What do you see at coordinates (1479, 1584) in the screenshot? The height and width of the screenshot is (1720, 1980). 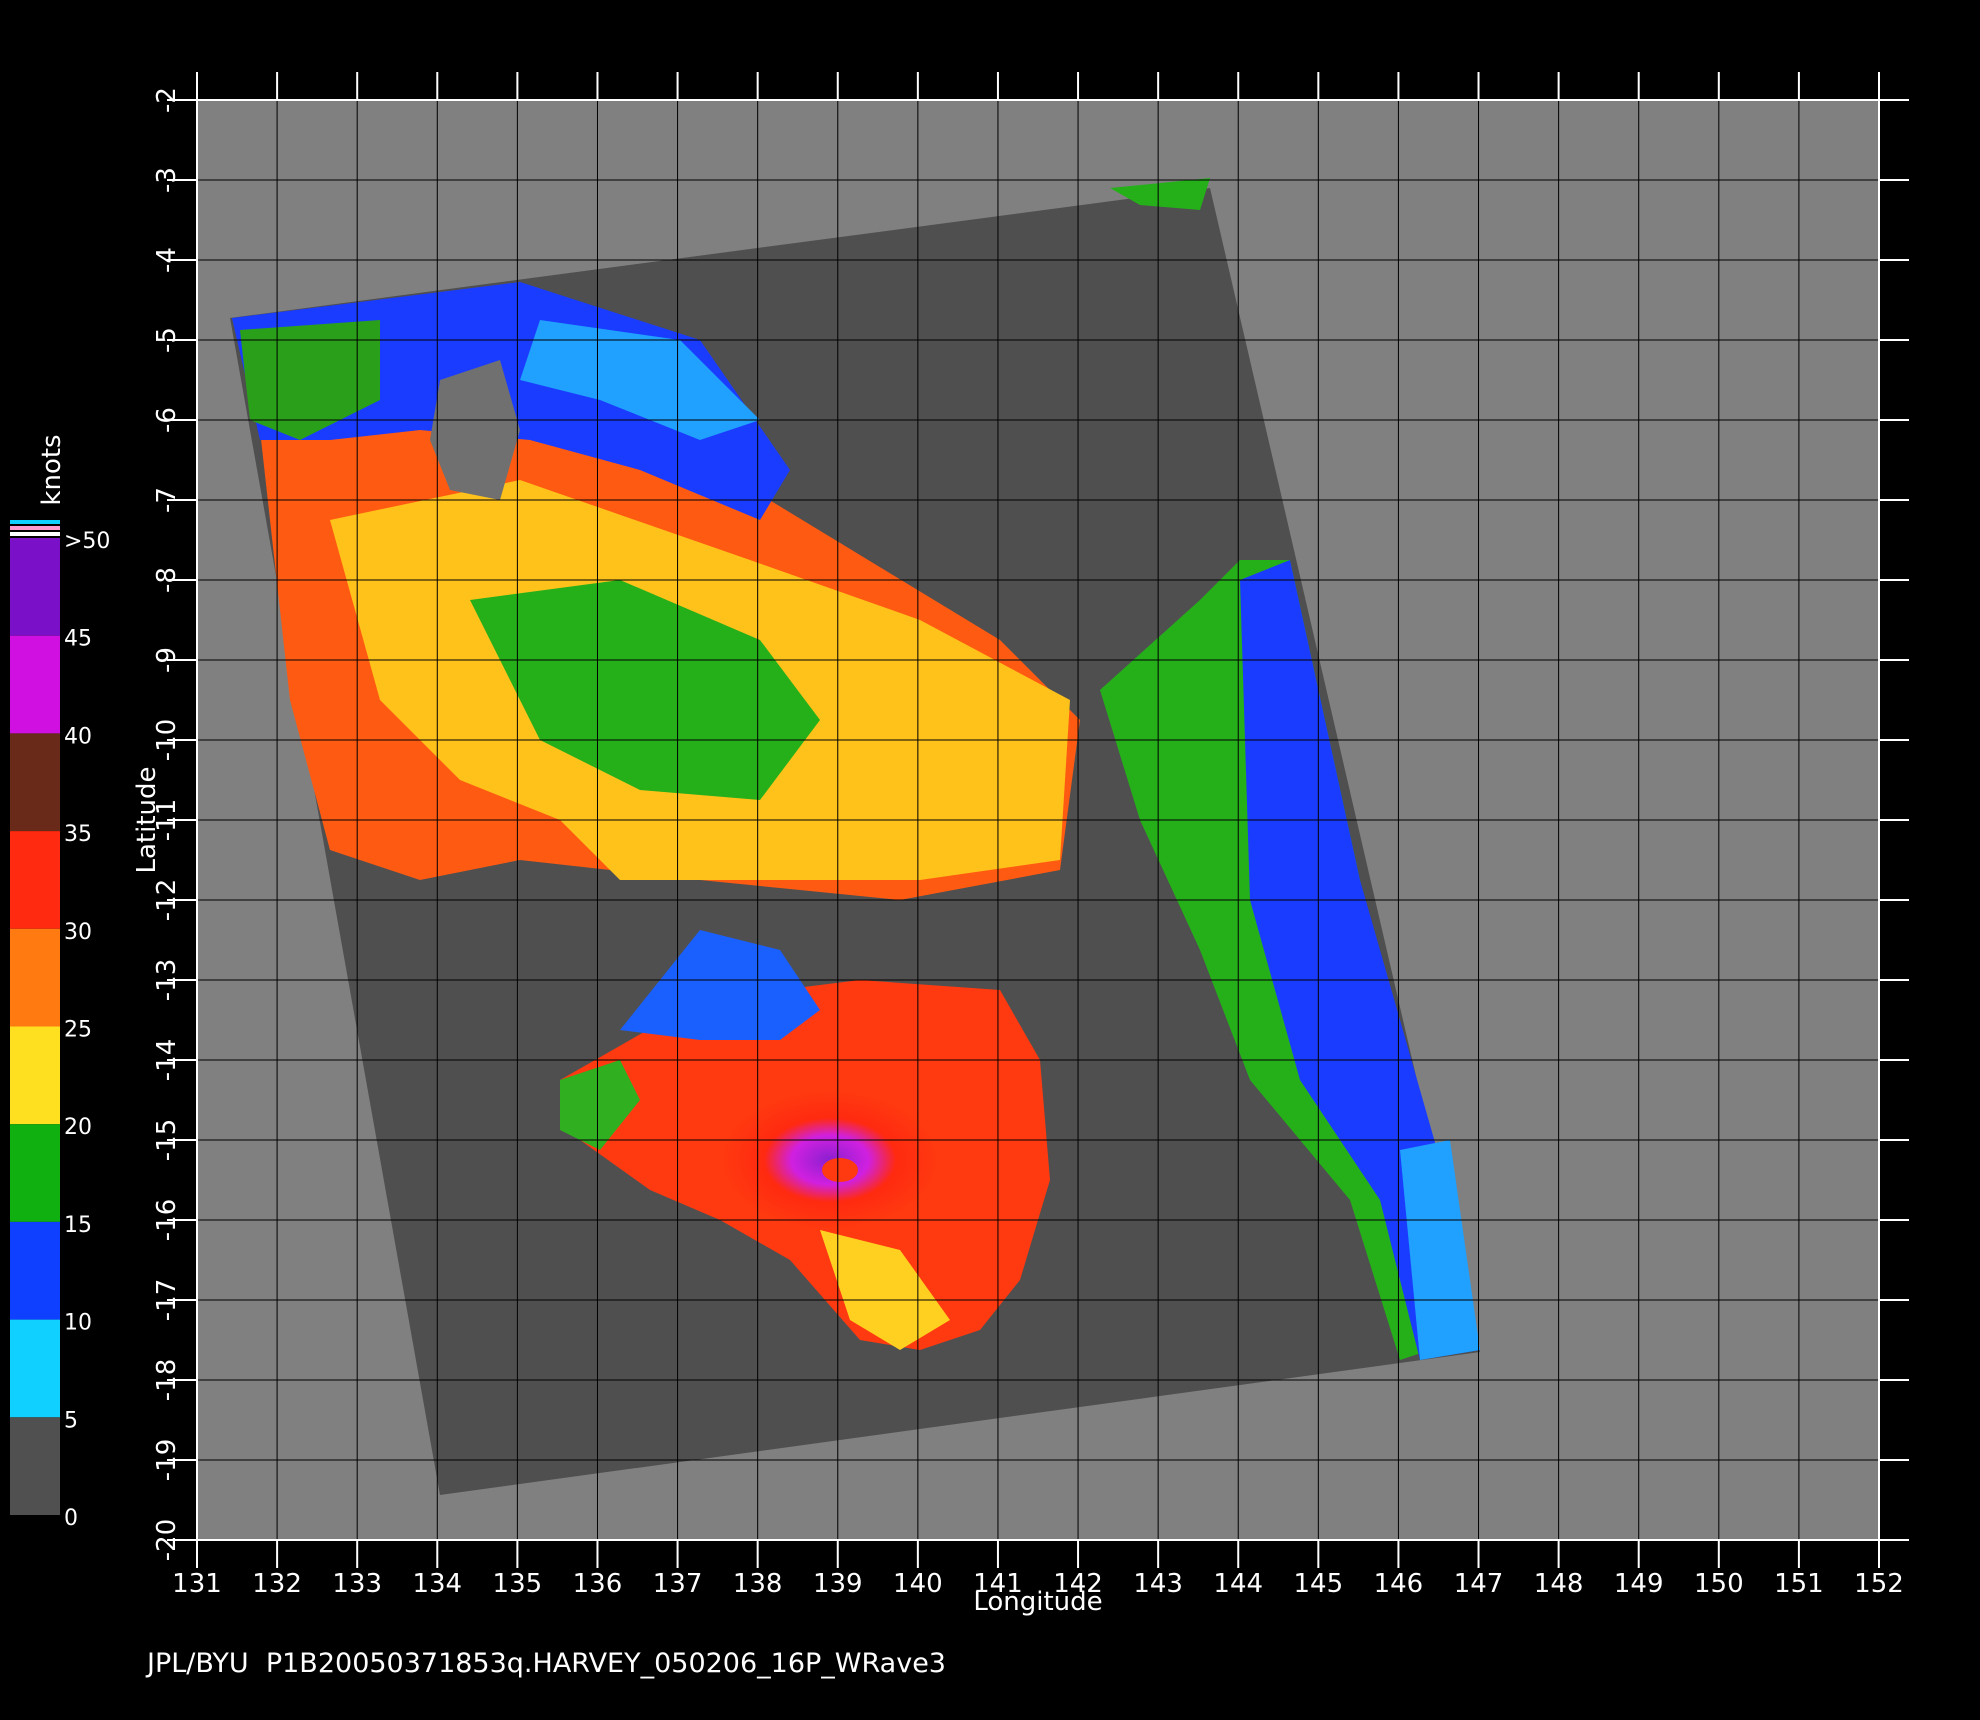 I see `x-tick-label: 147` at bounding box center [1479, 1584].